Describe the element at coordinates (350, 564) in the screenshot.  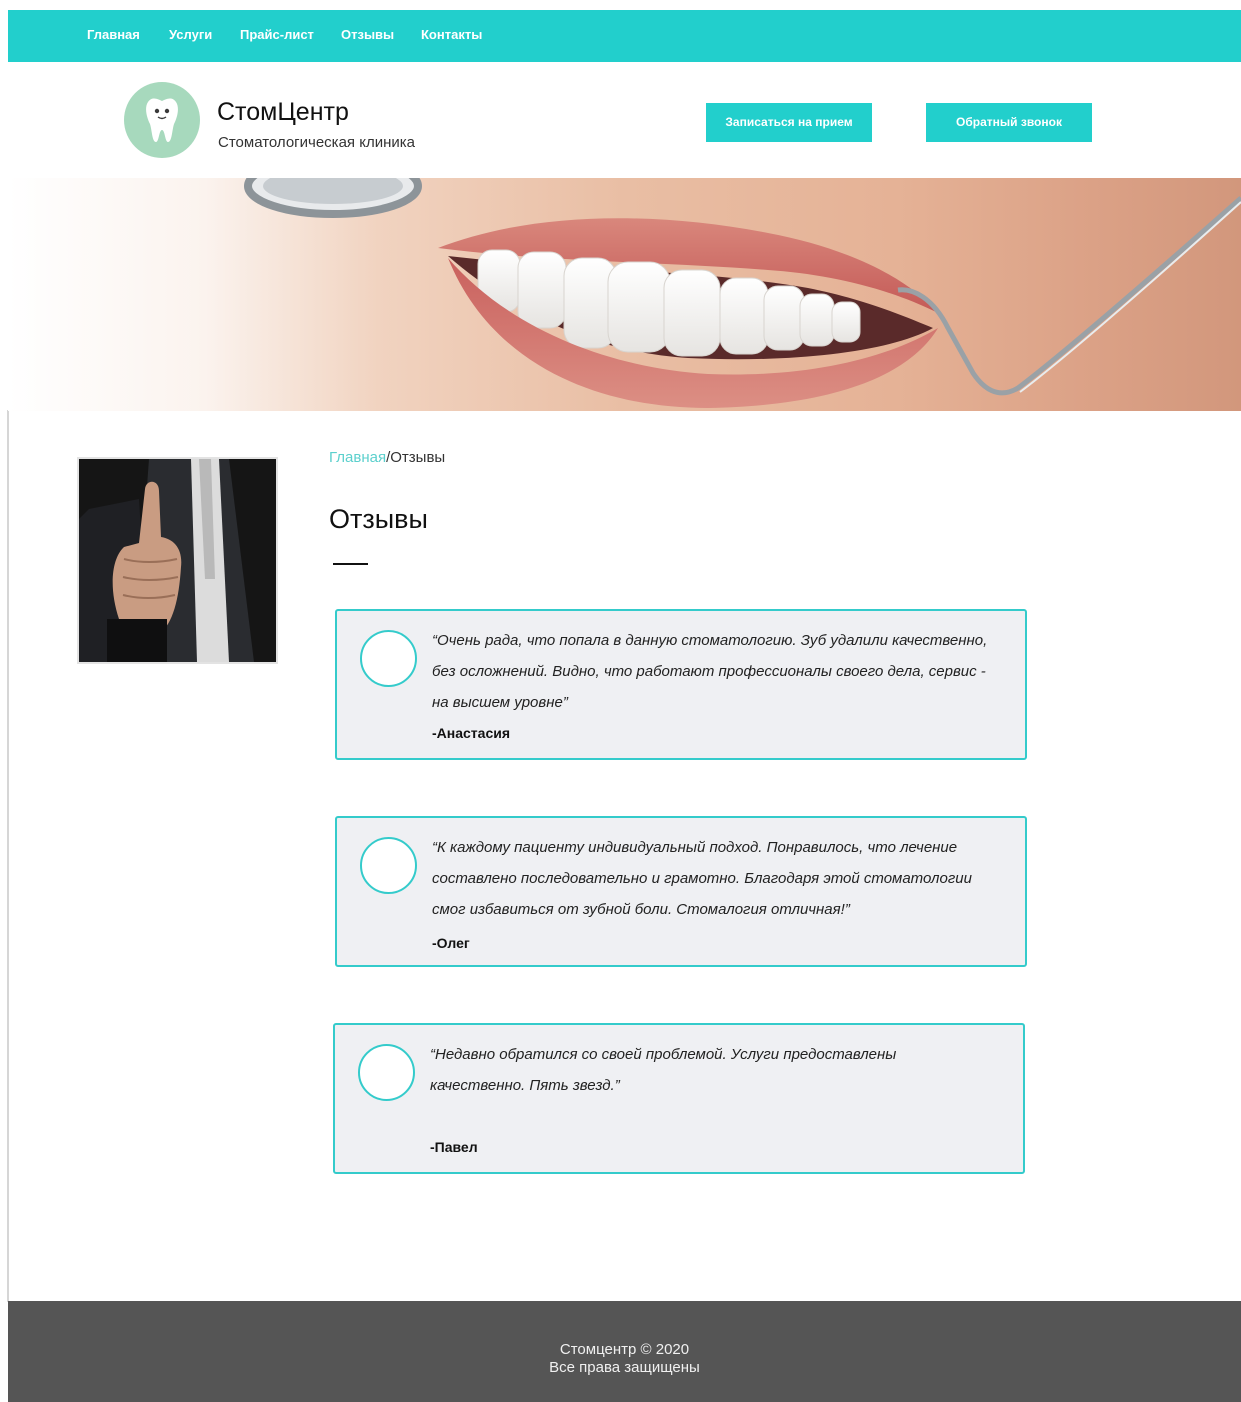
I see `title-underline` at that location.